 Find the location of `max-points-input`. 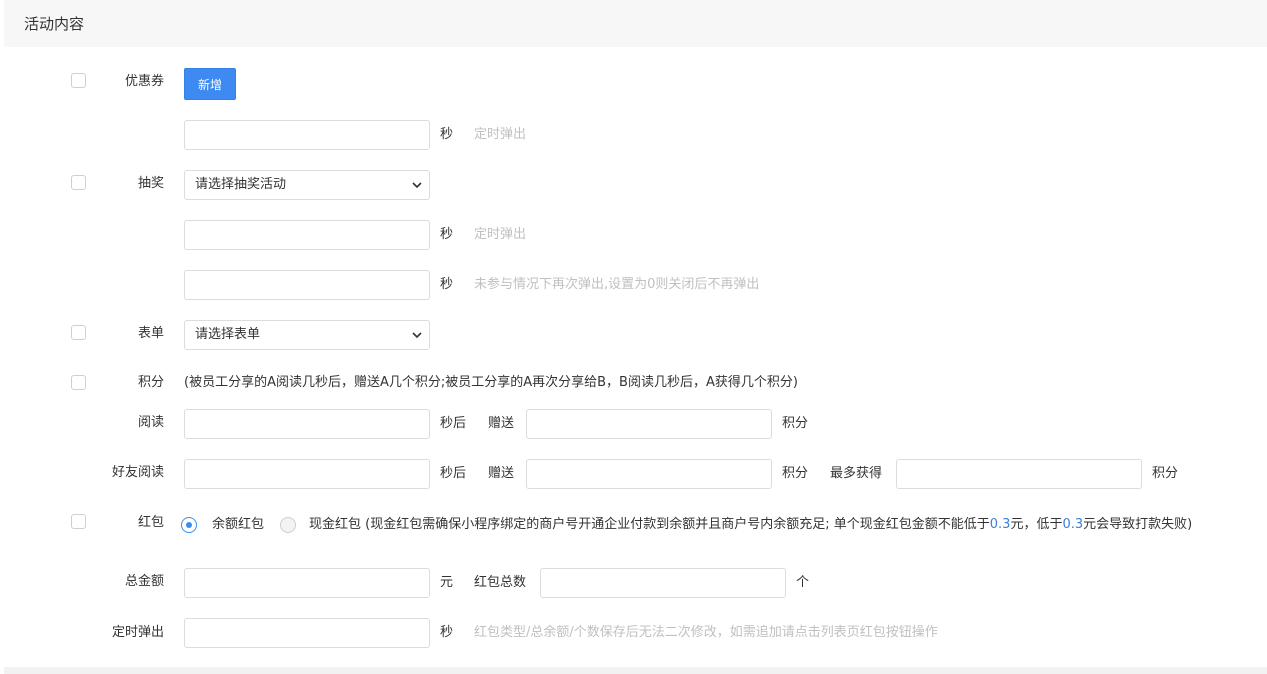

max-points-input is located at coordinates (1019, 474).